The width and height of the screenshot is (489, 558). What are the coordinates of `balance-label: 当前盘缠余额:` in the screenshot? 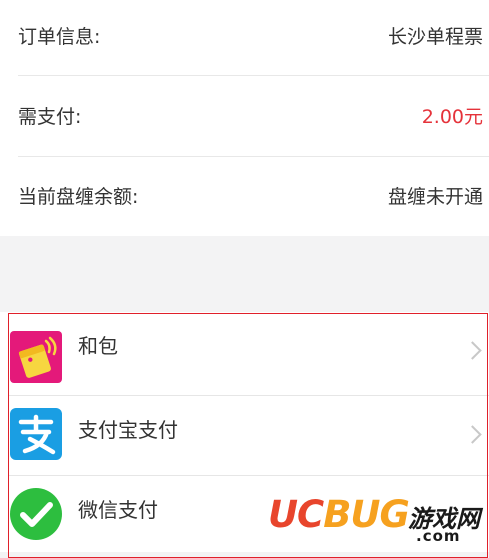 It's located at (78, 197).